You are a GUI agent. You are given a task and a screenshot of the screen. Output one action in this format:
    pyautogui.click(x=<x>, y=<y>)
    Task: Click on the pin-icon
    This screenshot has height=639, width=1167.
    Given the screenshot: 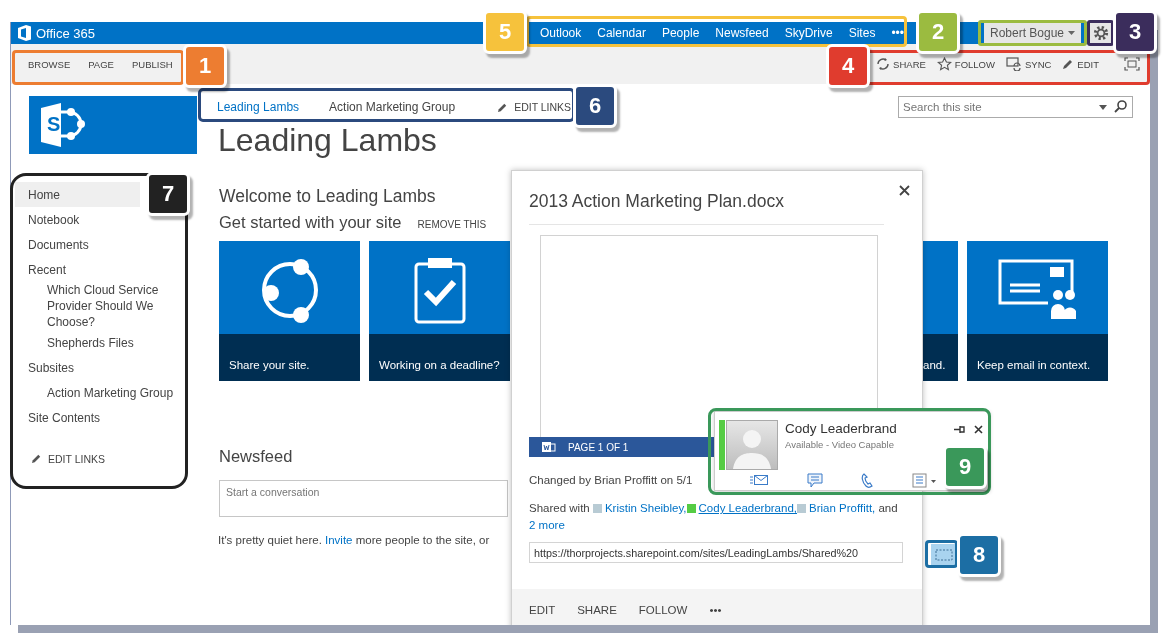 What is the action you would take?
    pyautogui.click(x=959, y=429)
    